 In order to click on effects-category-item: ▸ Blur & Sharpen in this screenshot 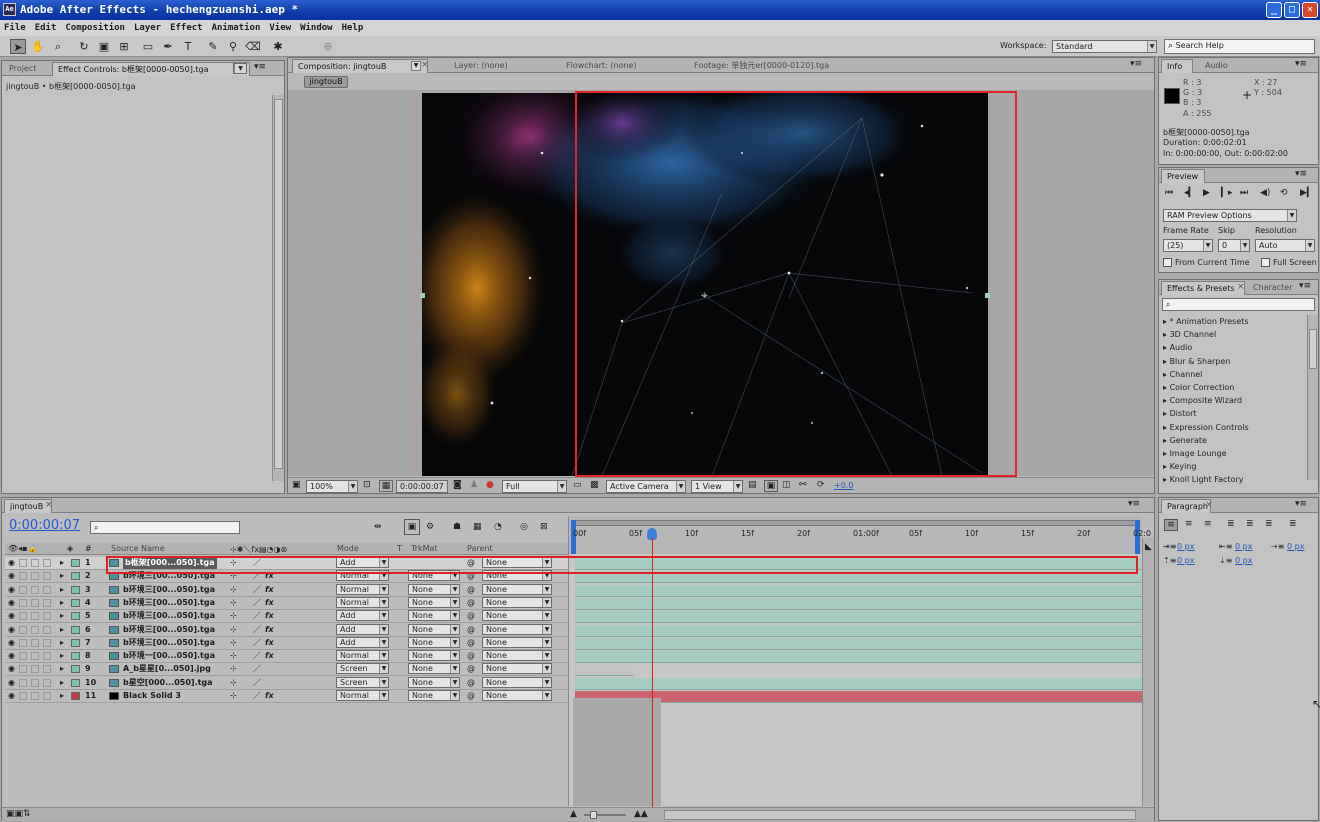, I will do `click(1196, 361)`.